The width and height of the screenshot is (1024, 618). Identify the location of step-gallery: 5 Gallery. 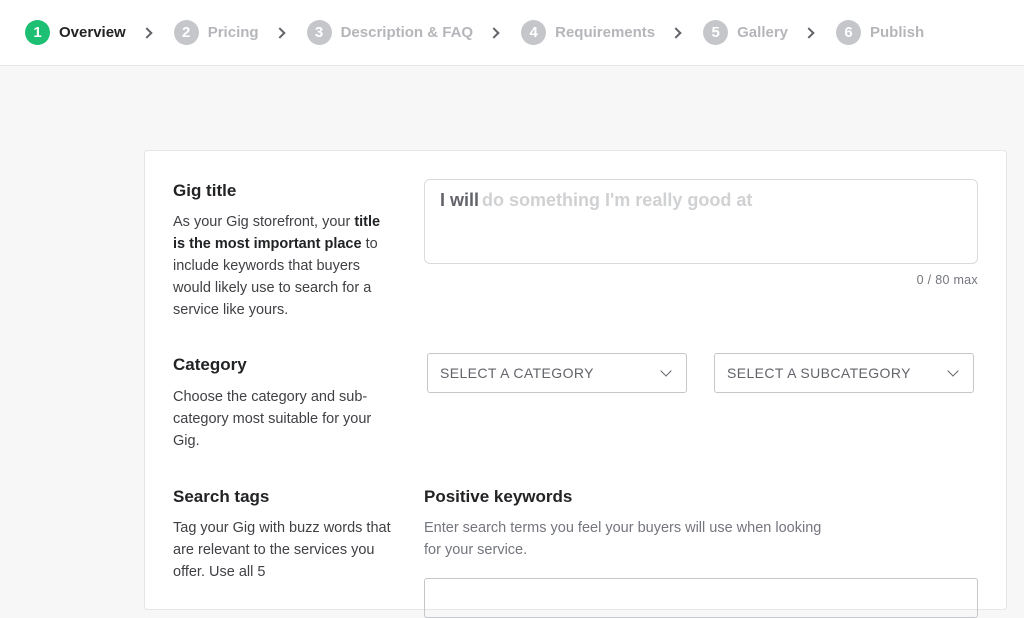
(745, 32).